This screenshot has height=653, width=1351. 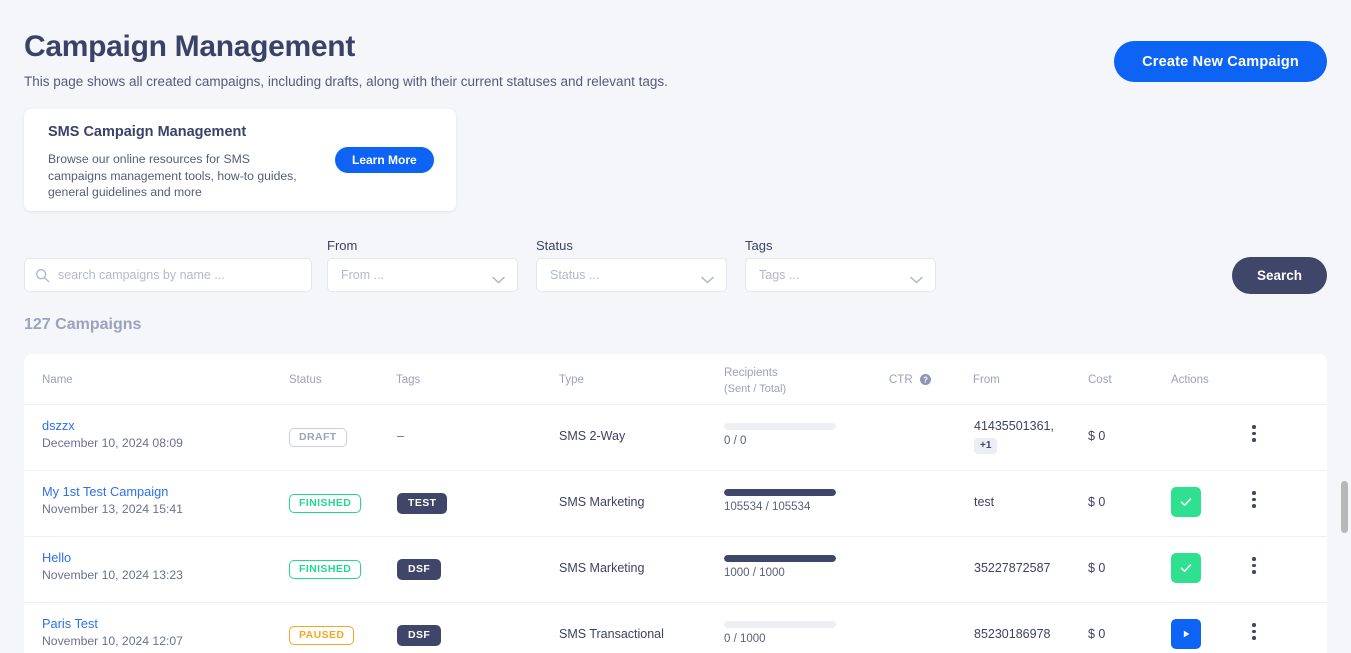 I want to click on column-header-recipients-main: Recipients, so click(x=751, y=373).